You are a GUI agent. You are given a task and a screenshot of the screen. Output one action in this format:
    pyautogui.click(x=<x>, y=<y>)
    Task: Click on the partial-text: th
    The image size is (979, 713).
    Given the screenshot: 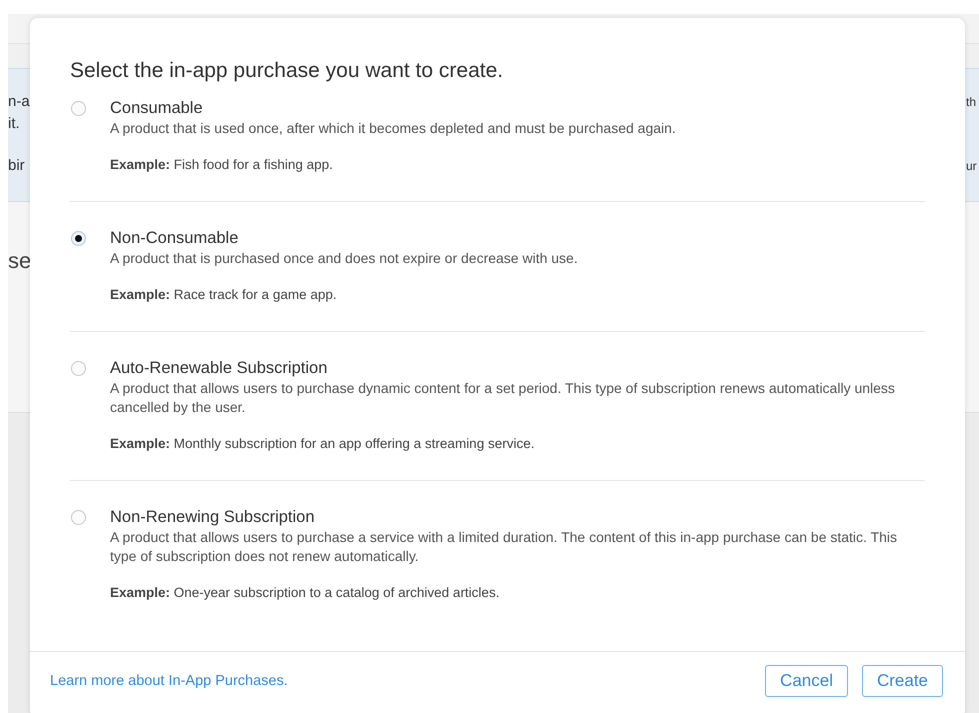 What is the action you would take?
    pyautogui.click(x=971, y=102)
    